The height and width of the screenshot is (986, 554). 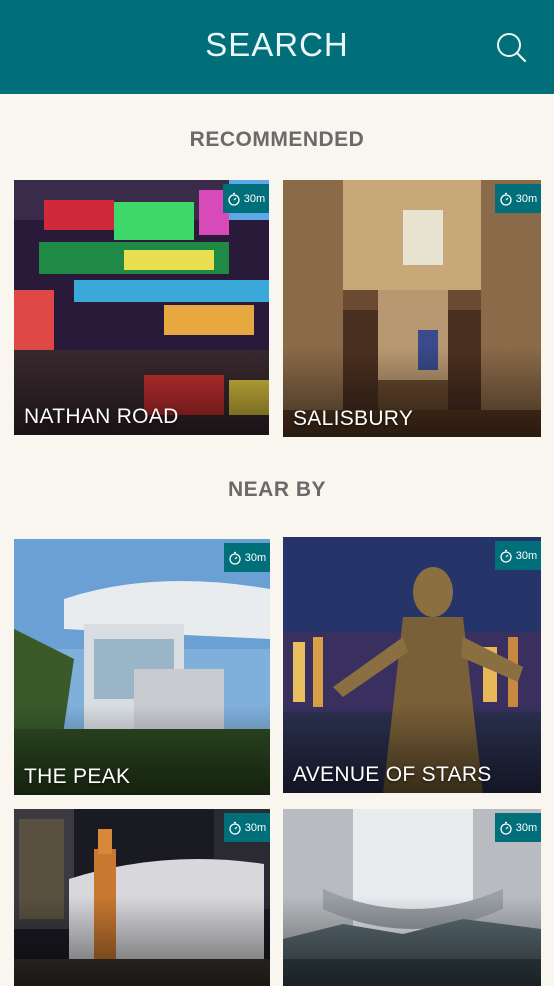 What do you see at coordinates (276, 489) in the screenshot?
I see `section-title-nearby: NEAR BY` at bounding box center [276, 489].